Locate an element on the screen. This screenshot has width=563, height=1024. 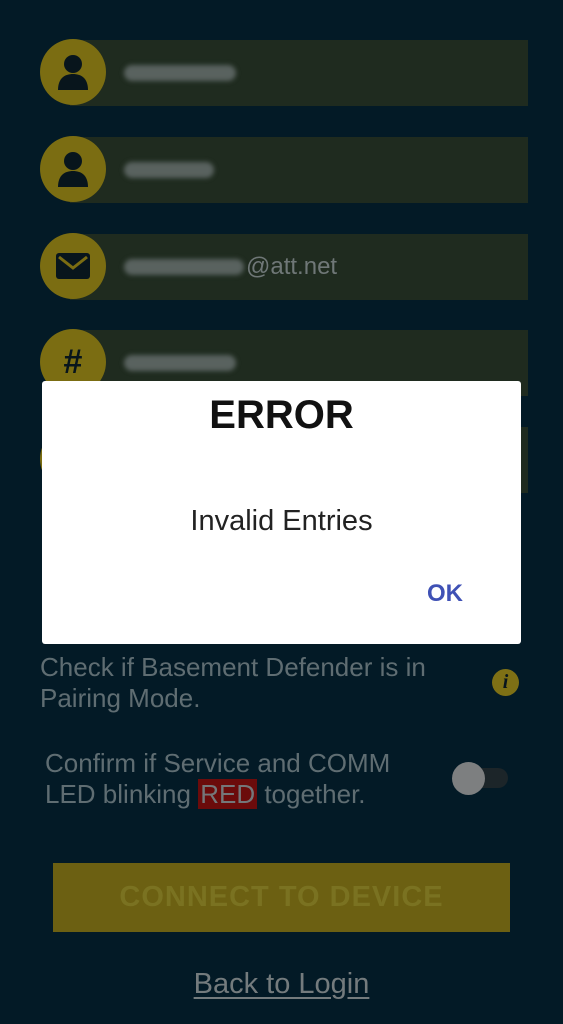
back-to-login-link: Back to Login is located at coordinates (281, 984).